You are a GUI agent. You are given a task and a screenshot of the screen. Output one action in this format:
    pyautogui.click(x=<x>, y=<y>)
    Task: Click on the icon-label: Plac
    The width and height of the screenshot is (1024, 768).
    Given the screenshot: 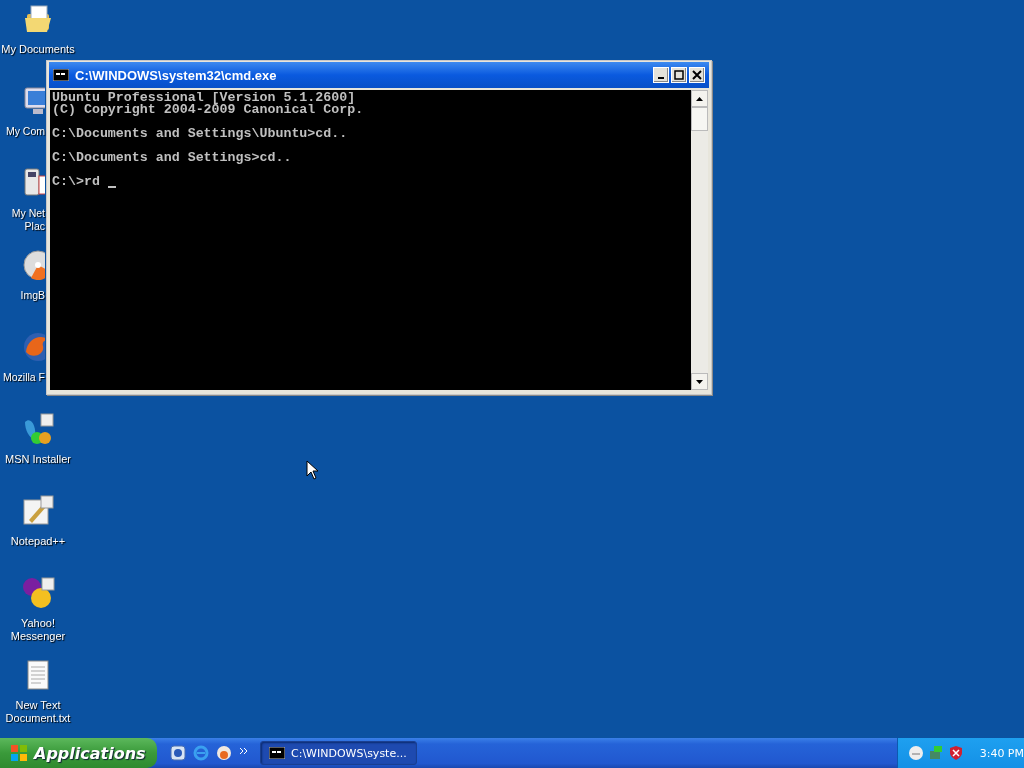 What is the action you would take?
    pyautogui.click(x=34, y=226)
    